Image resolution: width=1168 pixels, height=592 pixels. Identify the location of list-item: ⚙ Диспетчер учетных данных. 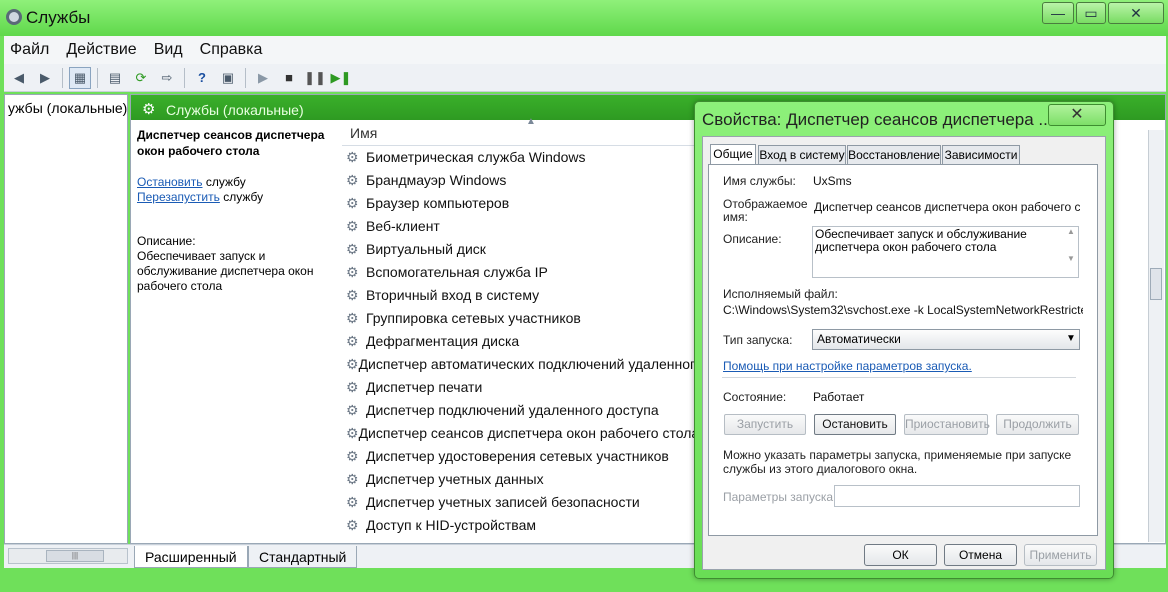
(521, 479).